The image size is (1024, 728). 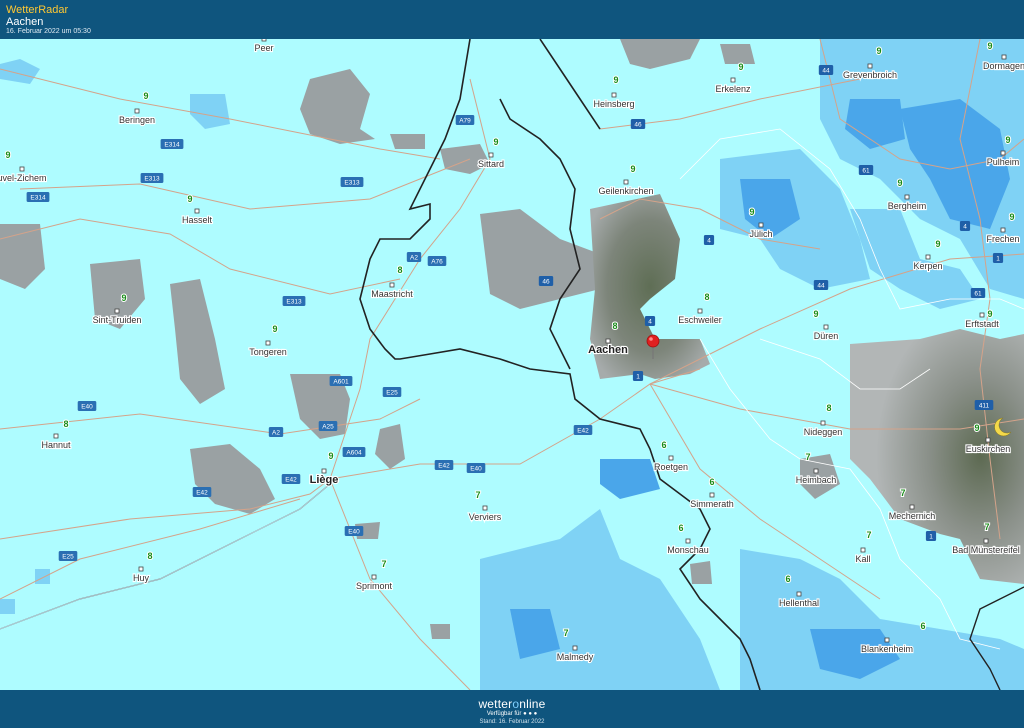 What do you see at coordinates (263, 48) in the screenshot?
I see `city-name: Peer` at bounding box center [263, 48].